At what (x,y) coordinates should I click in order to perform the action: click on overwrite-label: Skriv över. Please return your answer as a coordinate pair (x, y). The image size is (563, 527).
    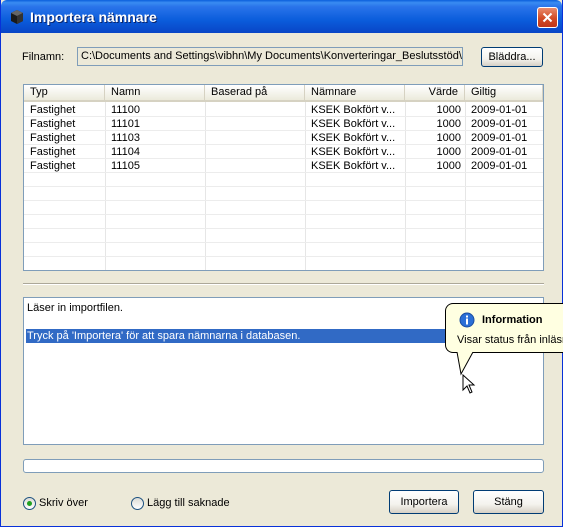
    Looking at the image, I should click on (63, 503).